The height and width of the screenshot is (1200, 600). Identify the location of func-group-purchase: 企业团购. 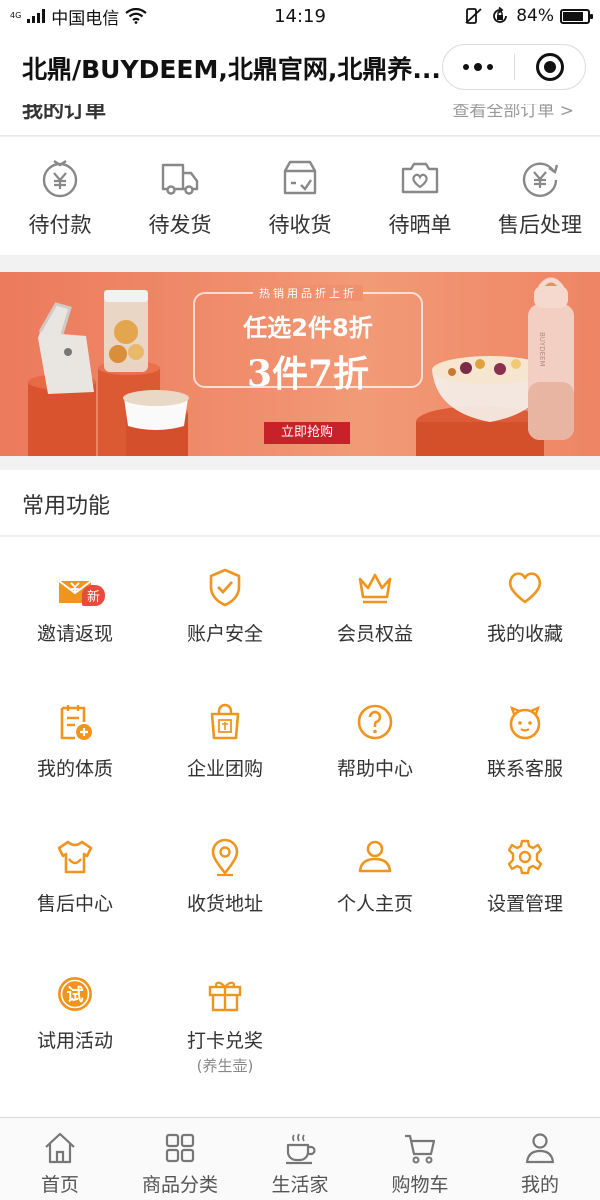
(225, 741).